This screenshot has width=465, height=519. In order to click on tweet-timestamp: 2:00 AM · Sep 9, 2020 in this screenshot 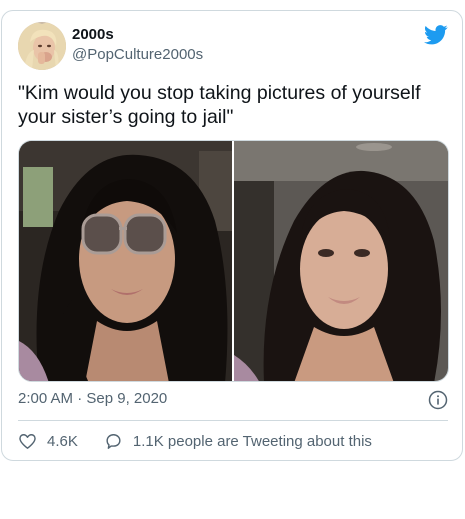, I will do `click(92, 398)`.